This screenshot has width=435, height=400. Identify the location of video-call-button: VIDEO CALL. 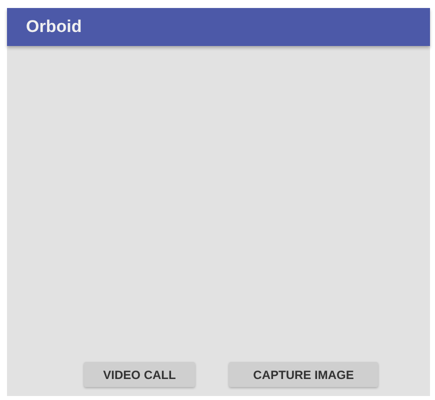
(139, 374).